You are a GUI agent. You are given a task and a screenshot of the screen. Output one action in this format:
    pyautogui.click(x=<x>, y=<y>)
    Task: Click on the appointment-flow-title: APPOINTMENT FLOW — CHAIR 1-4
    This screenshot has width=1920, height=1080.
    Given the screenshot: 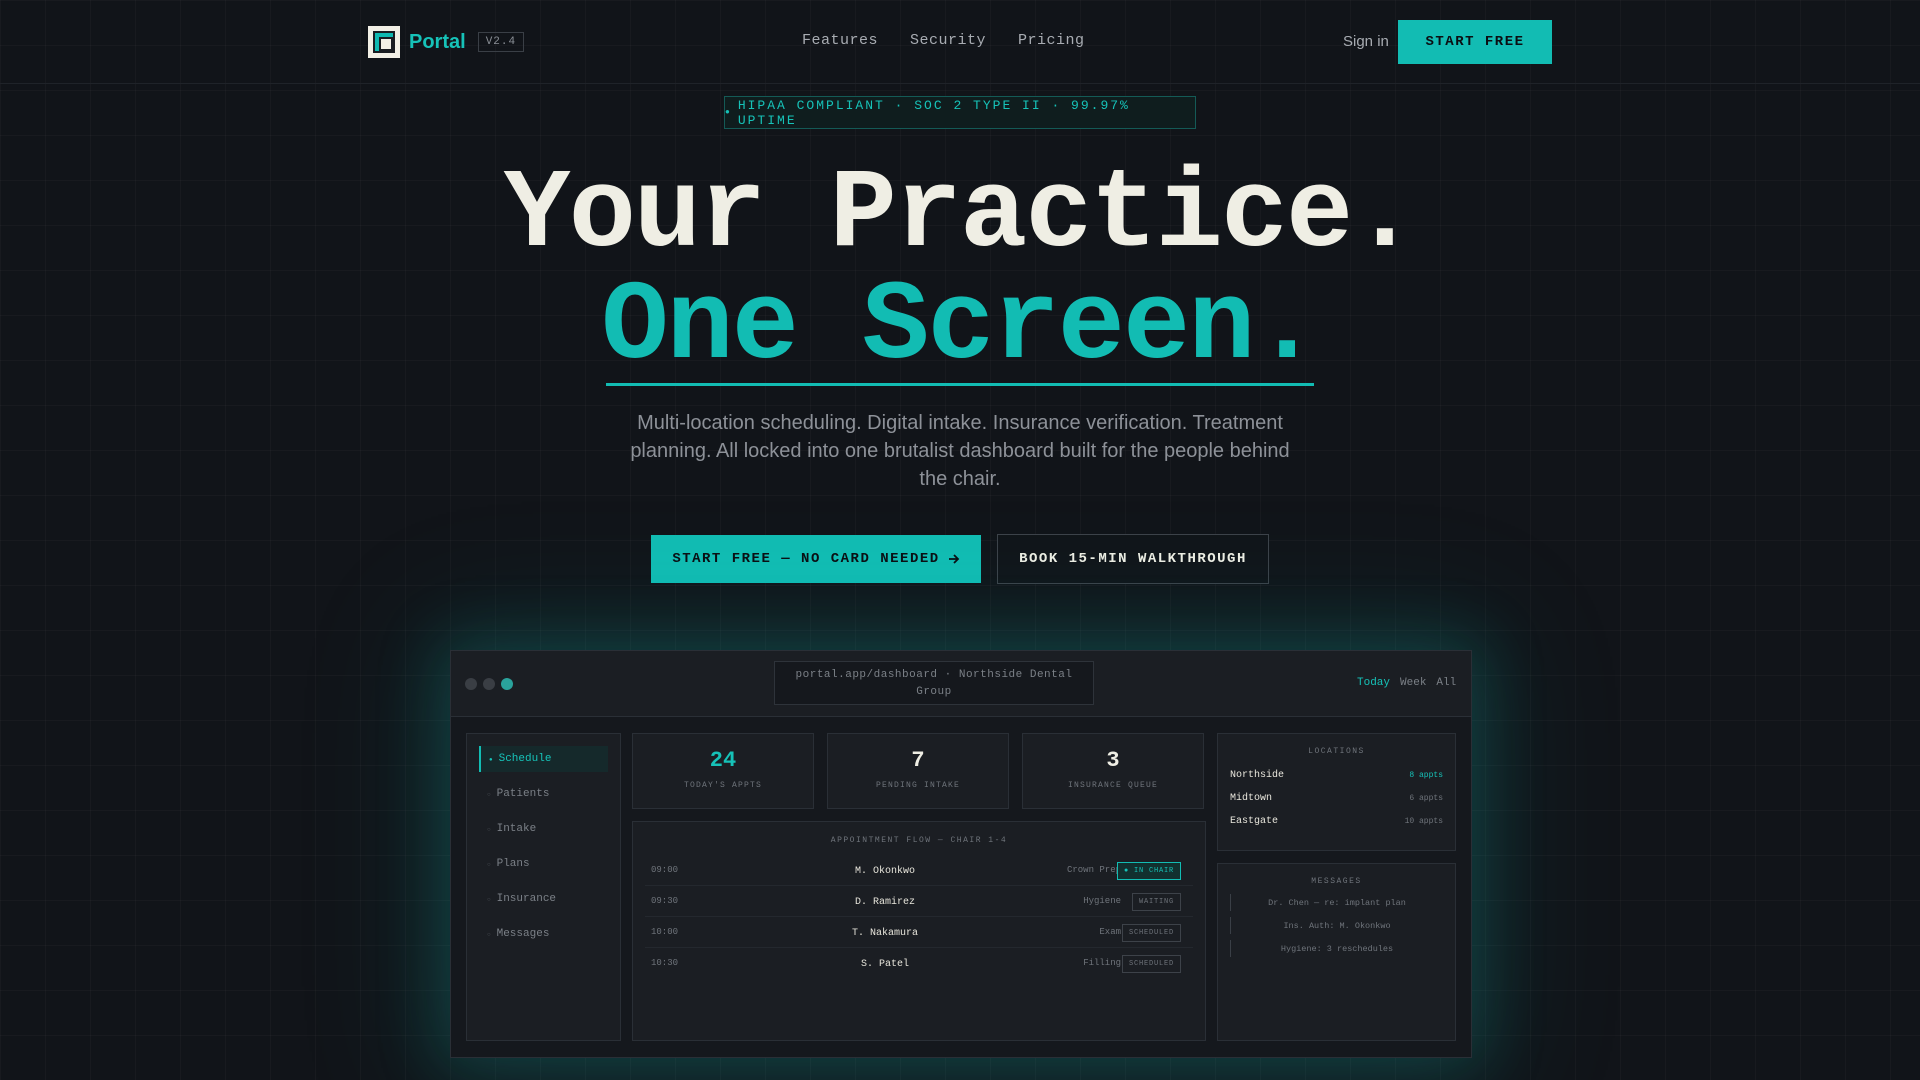 What is the action you would take?
    pyautogui.click(x=919, y=840)
    